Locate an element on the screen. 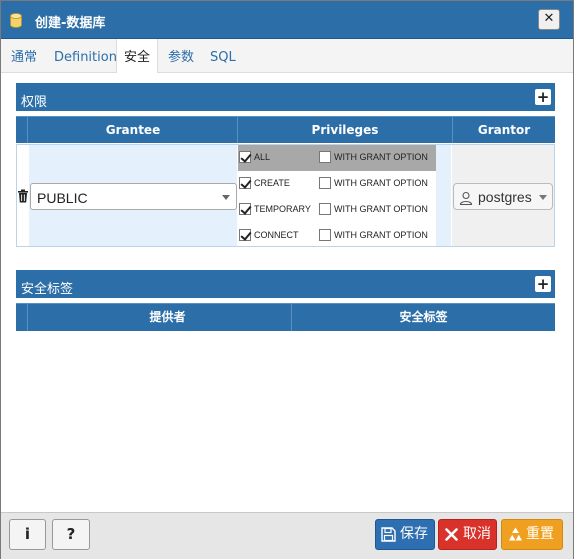 The width and height of the screenshot is (574, 559). grantee-select: PUBLIC is located at coordinates (133, 196).